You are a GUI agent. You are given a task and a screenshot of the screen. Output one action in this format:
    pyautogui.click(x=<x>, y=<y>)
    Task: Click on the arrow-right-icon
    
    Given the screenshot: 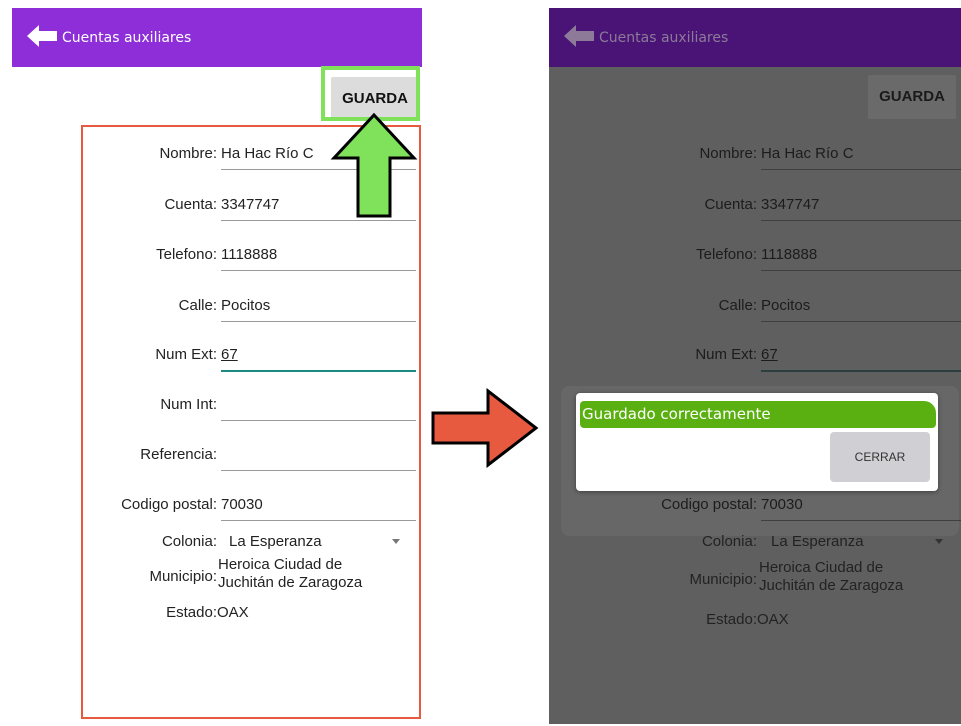 What is the action you would take?
    pyautogui.click(x=485, y=428)
    